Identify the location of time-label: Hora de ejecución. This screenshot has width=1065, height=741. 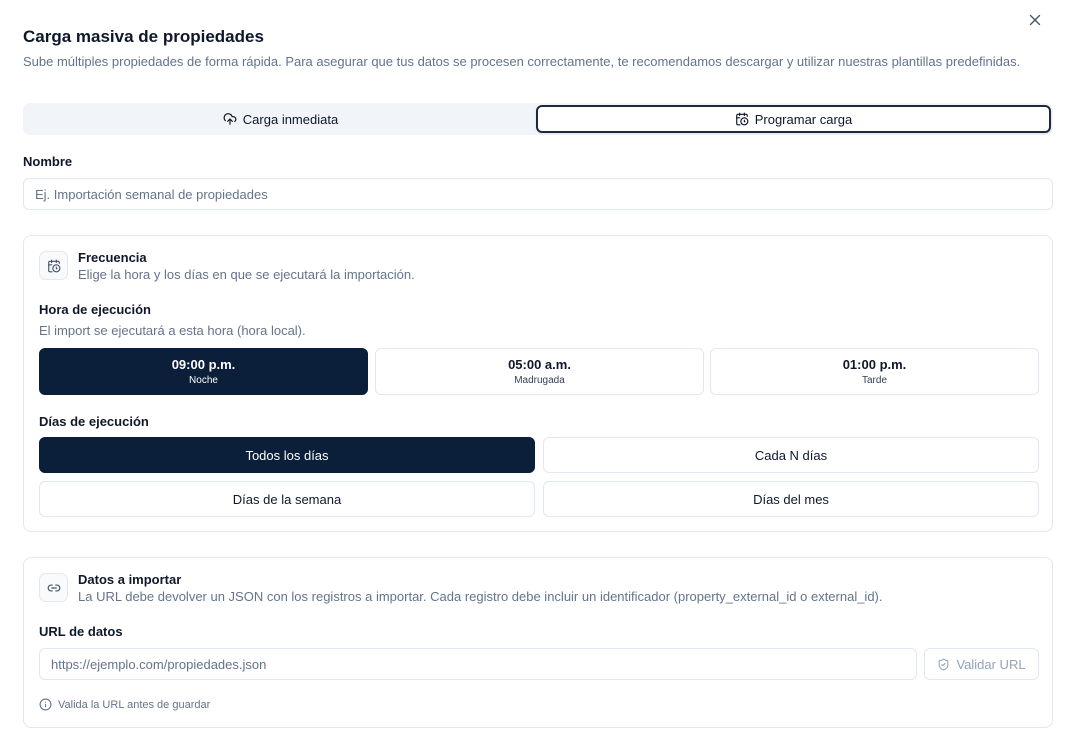
(95, 309).